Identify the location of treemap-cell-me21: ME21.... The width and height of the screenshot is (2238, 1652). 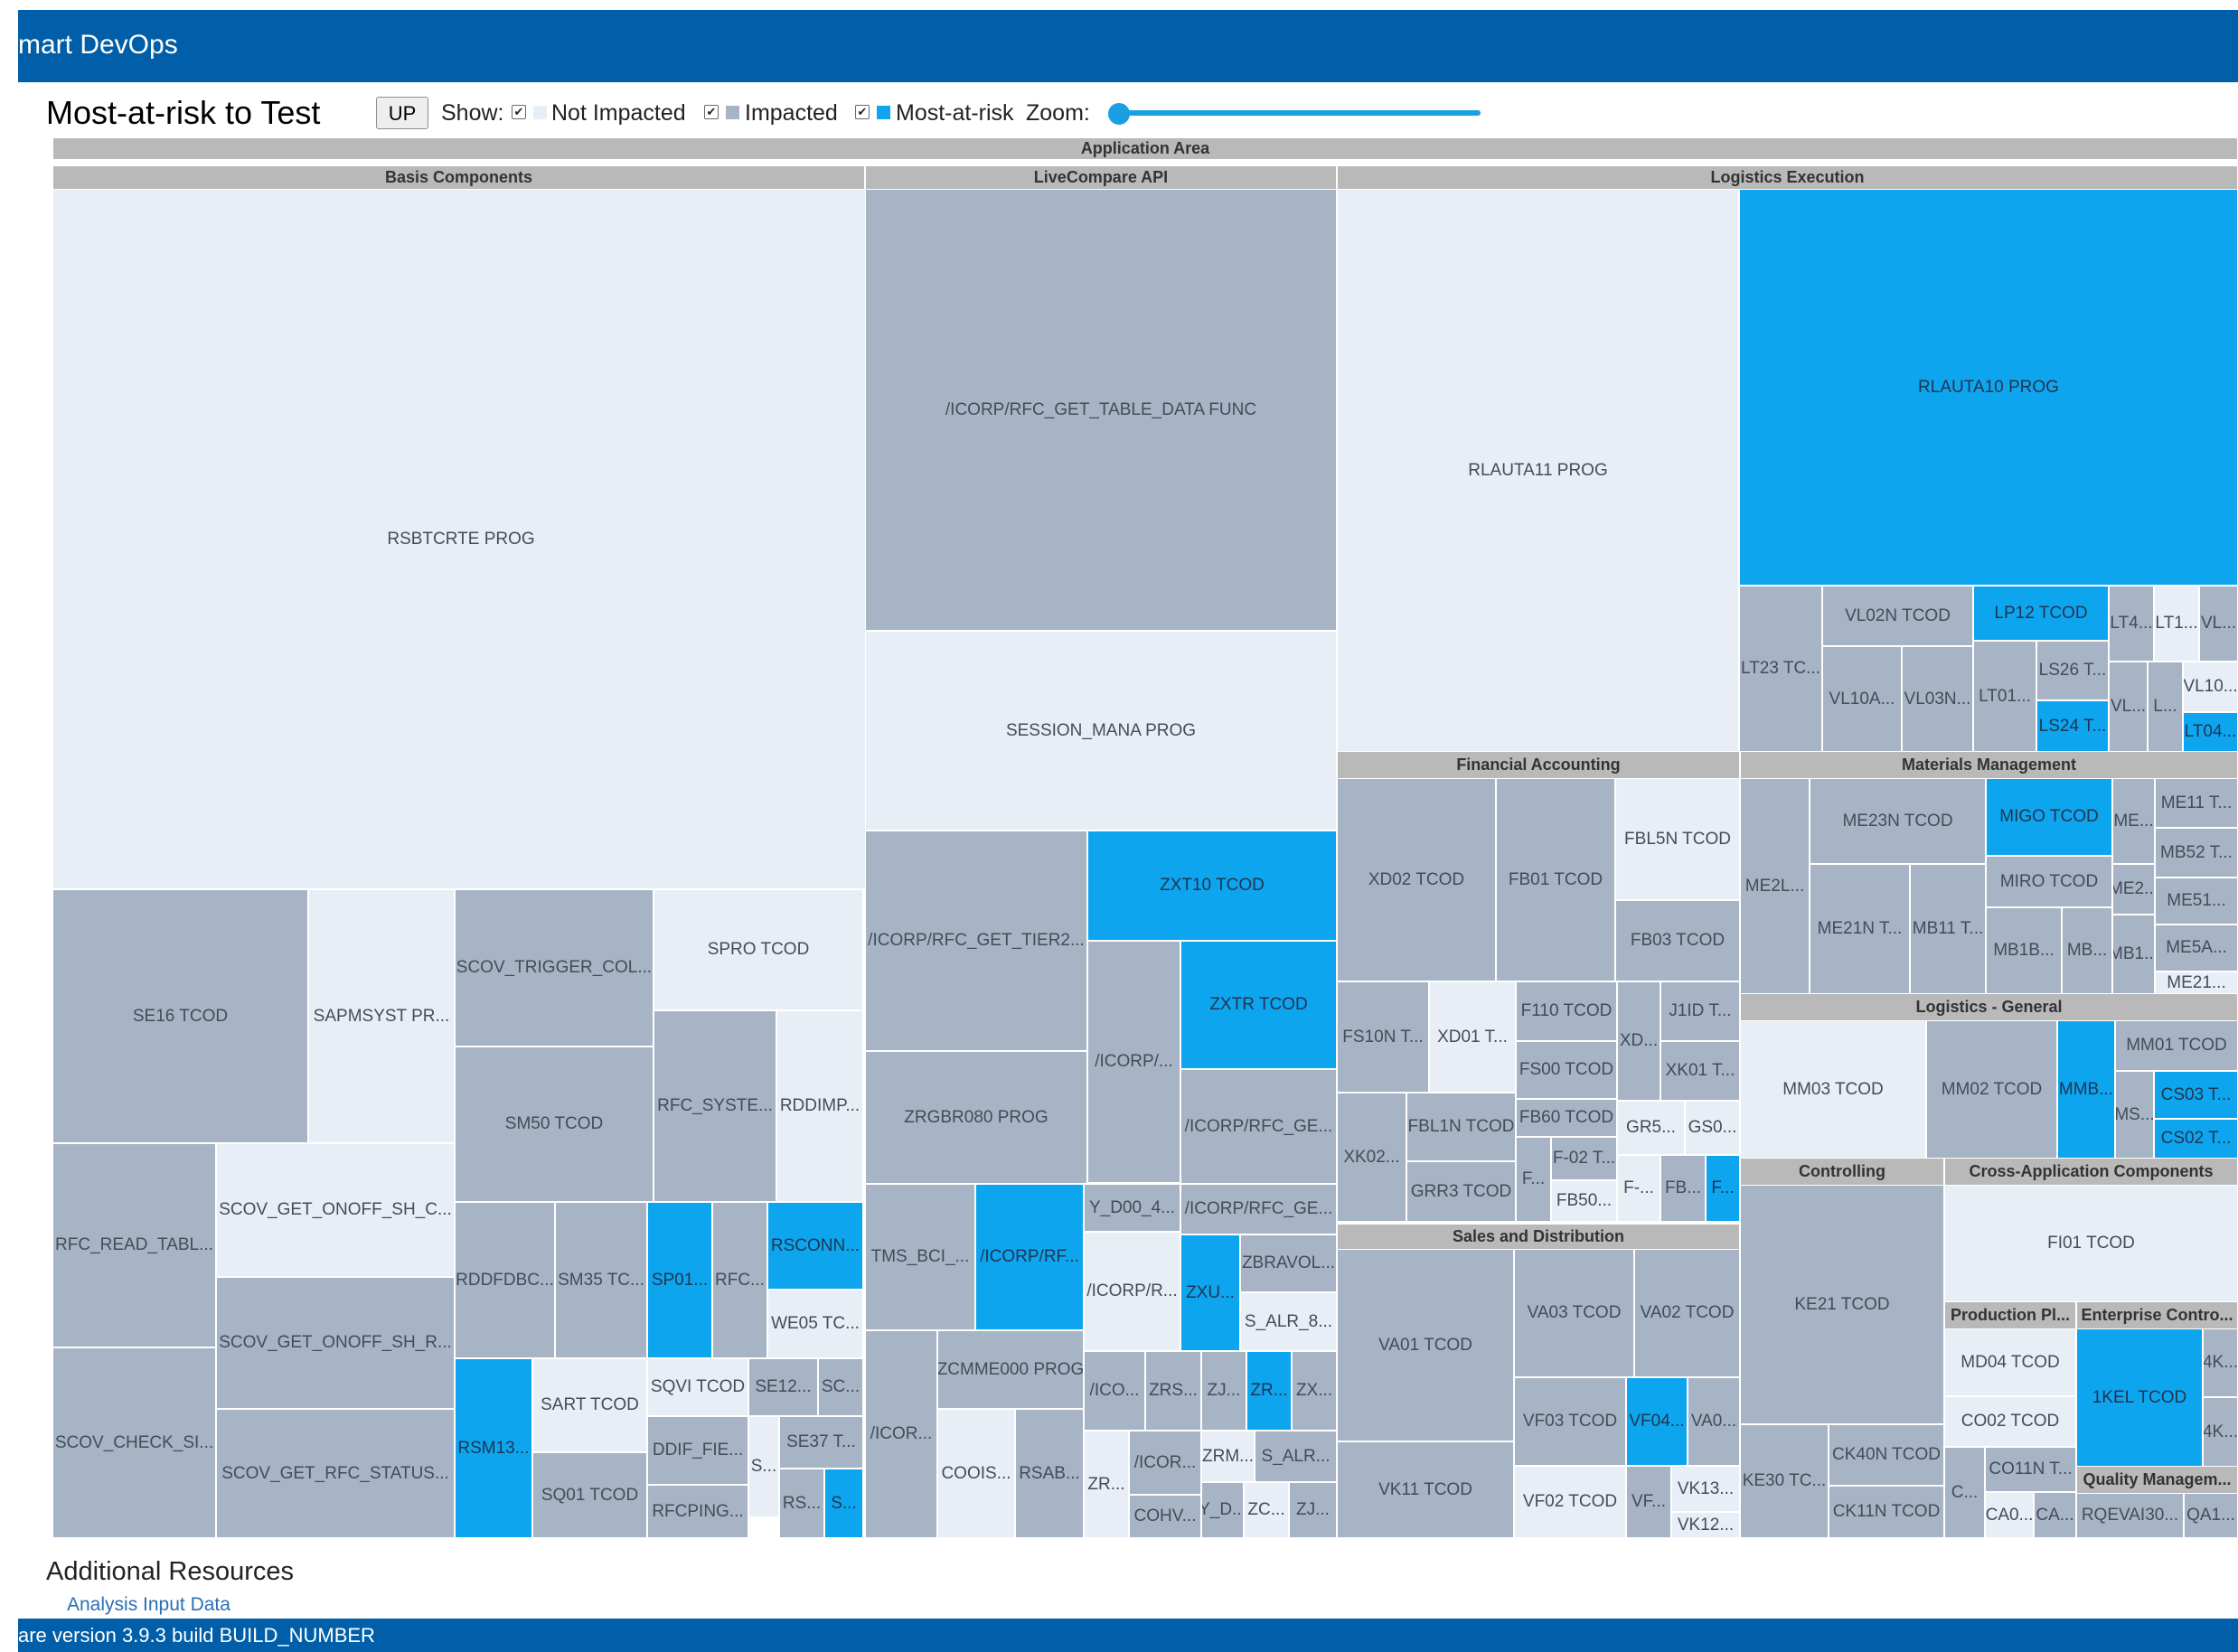
(2196, 982).